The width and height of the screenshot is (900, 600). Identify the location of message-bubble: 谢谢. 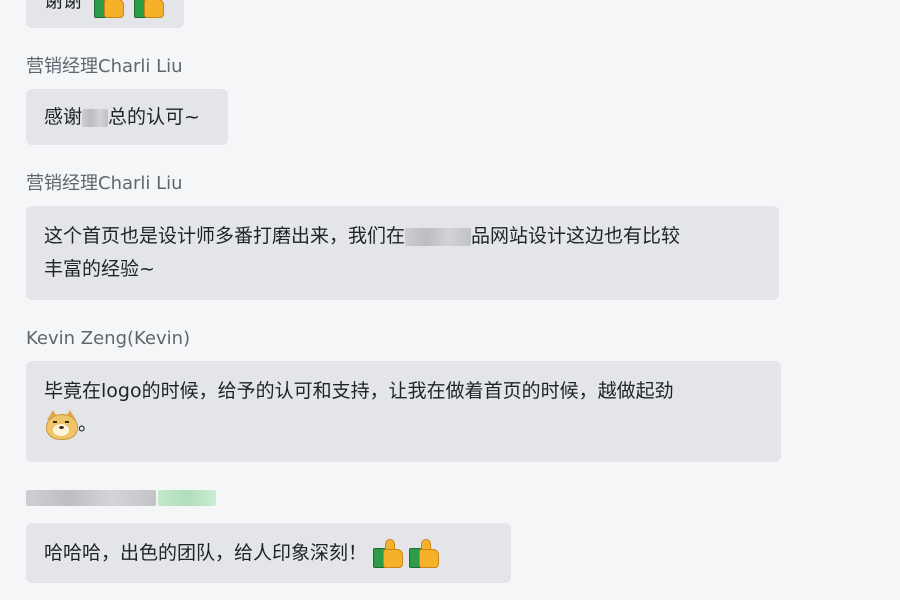
(105, 14).